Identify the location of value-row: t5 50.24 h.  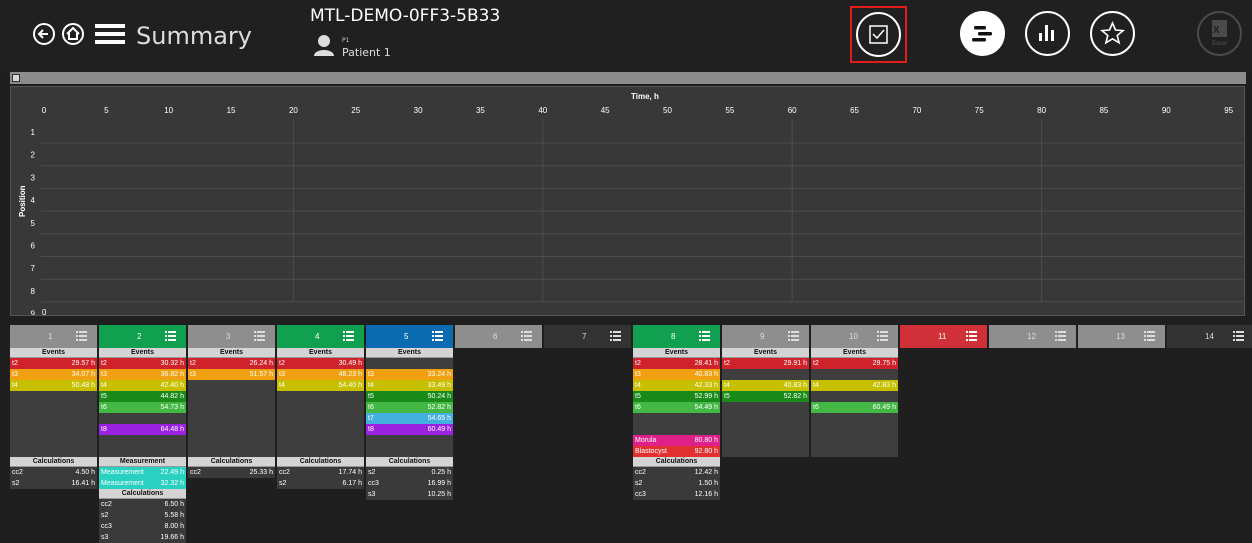
(409, 396).